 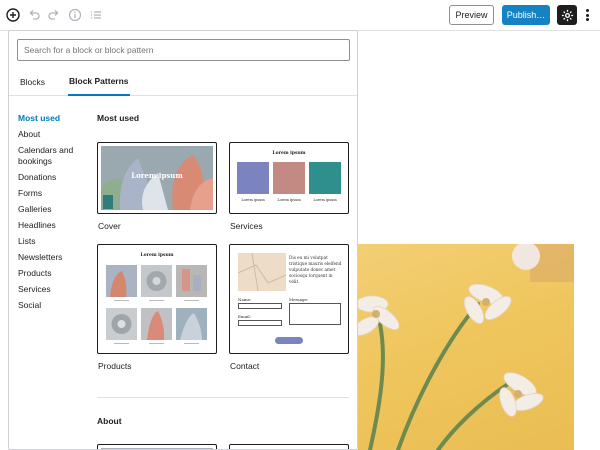 I want to click on section-title-about: About, so click(x=109, y=421).